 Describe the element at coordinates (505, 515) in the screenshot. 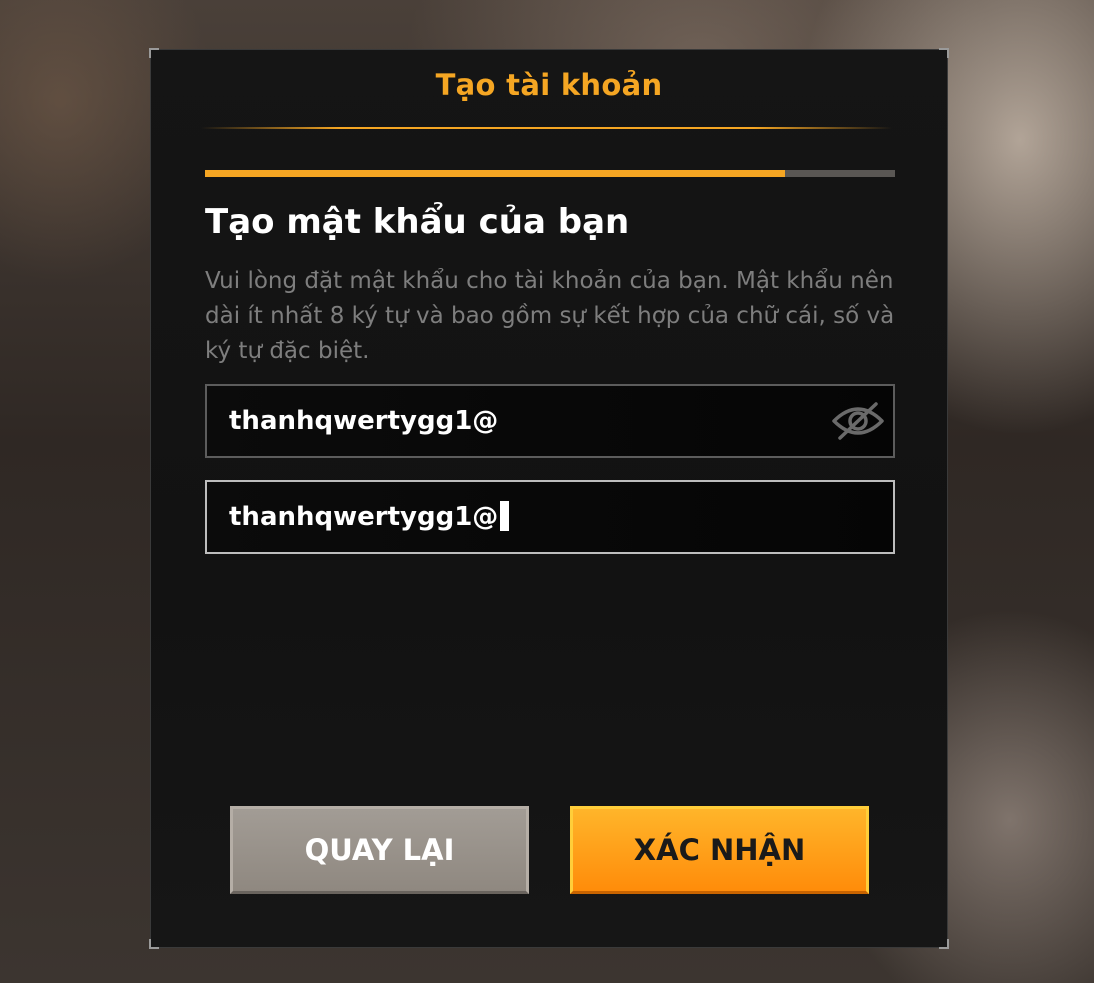

I see `text-cursor` at that location.